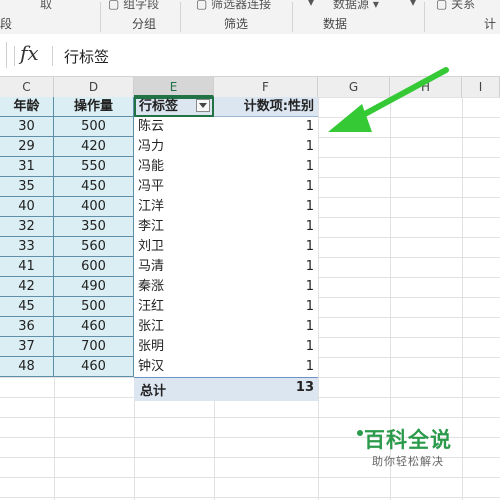 The width and height of the screenshot is (500, 500). What do you see at coordinates (360, 433) in the screenshot?
I see `watermark-logo-icon` at bounding box center [360, 433].